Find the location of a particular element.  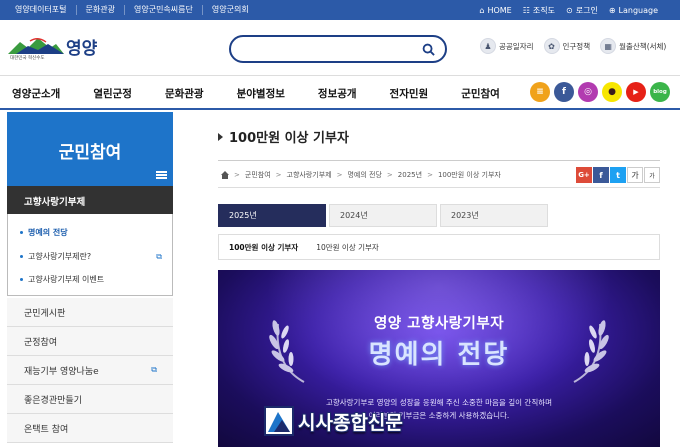

page-title: 100만원 이상 기부자 is located at coordinates (283, 136).